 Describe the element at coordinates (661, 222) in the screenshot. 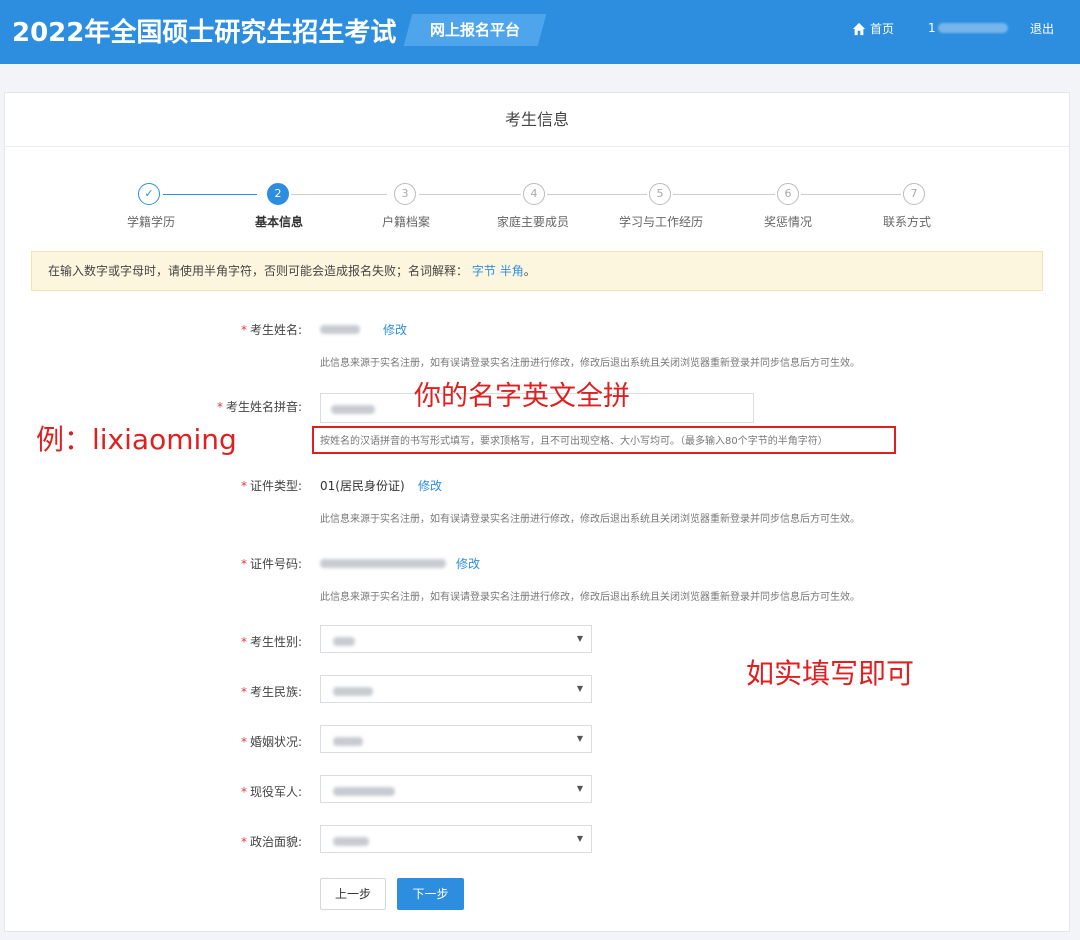

I see `step-5-label: 学习与工作经历` at that location.